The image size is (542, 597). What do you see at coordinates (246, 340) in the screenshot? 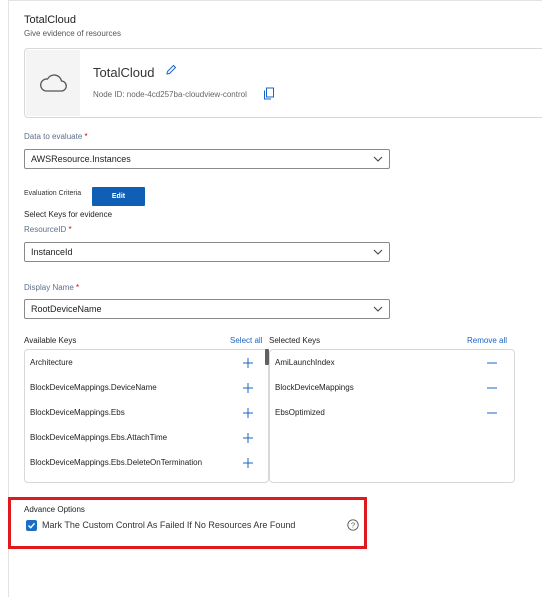
I see `select-all-link: Select all` at bounding box center [246, 340].